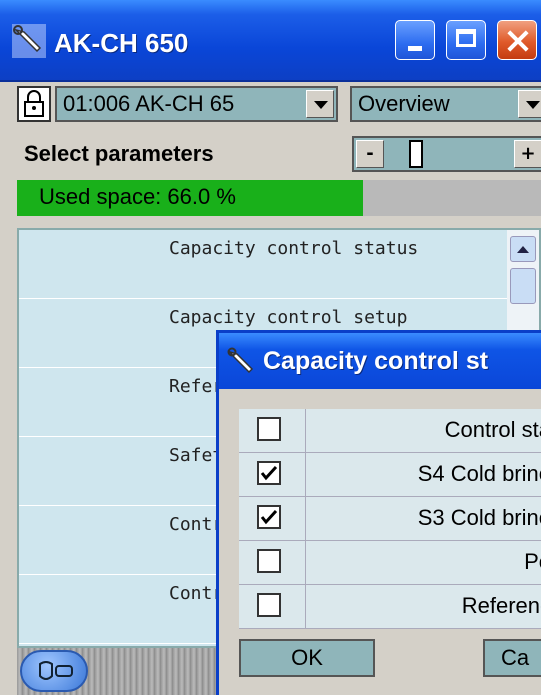 The width and height of the screenshot is (541, 695). I want to click on dialog-title: Capacity control st, so click(376, 361).